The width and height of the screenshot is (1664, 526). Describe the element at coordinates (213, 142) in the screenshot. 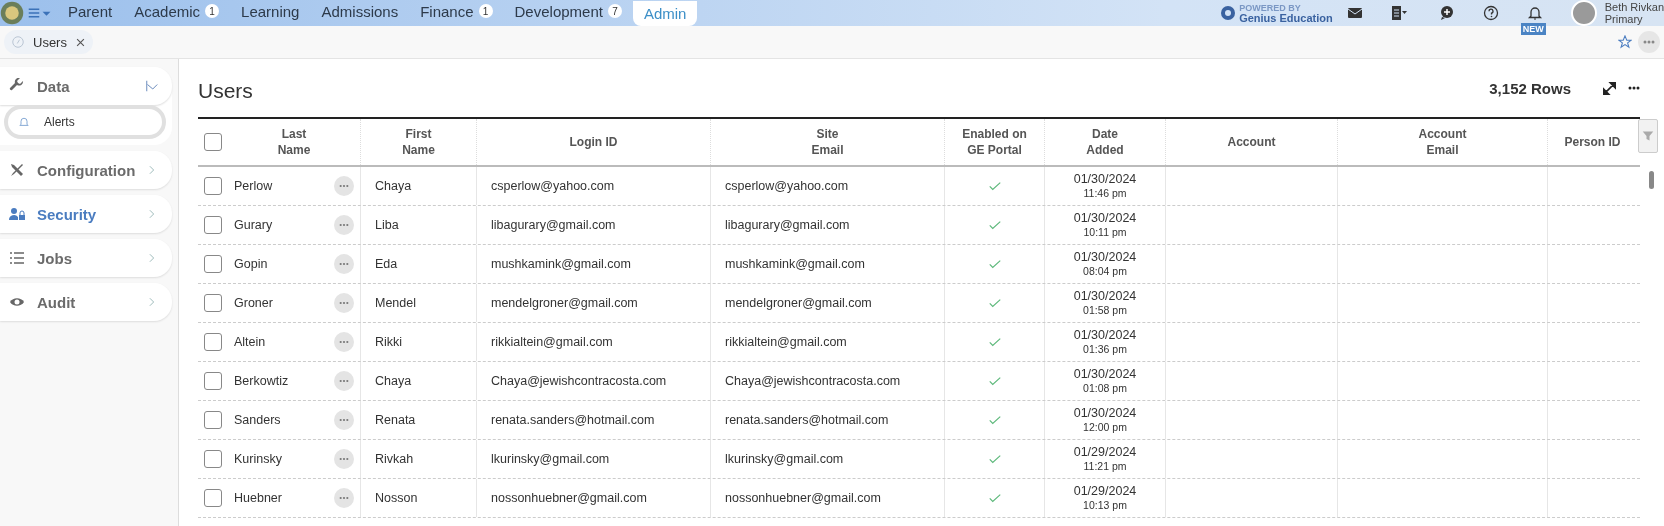

I see `select-all-checkbox` at that location.